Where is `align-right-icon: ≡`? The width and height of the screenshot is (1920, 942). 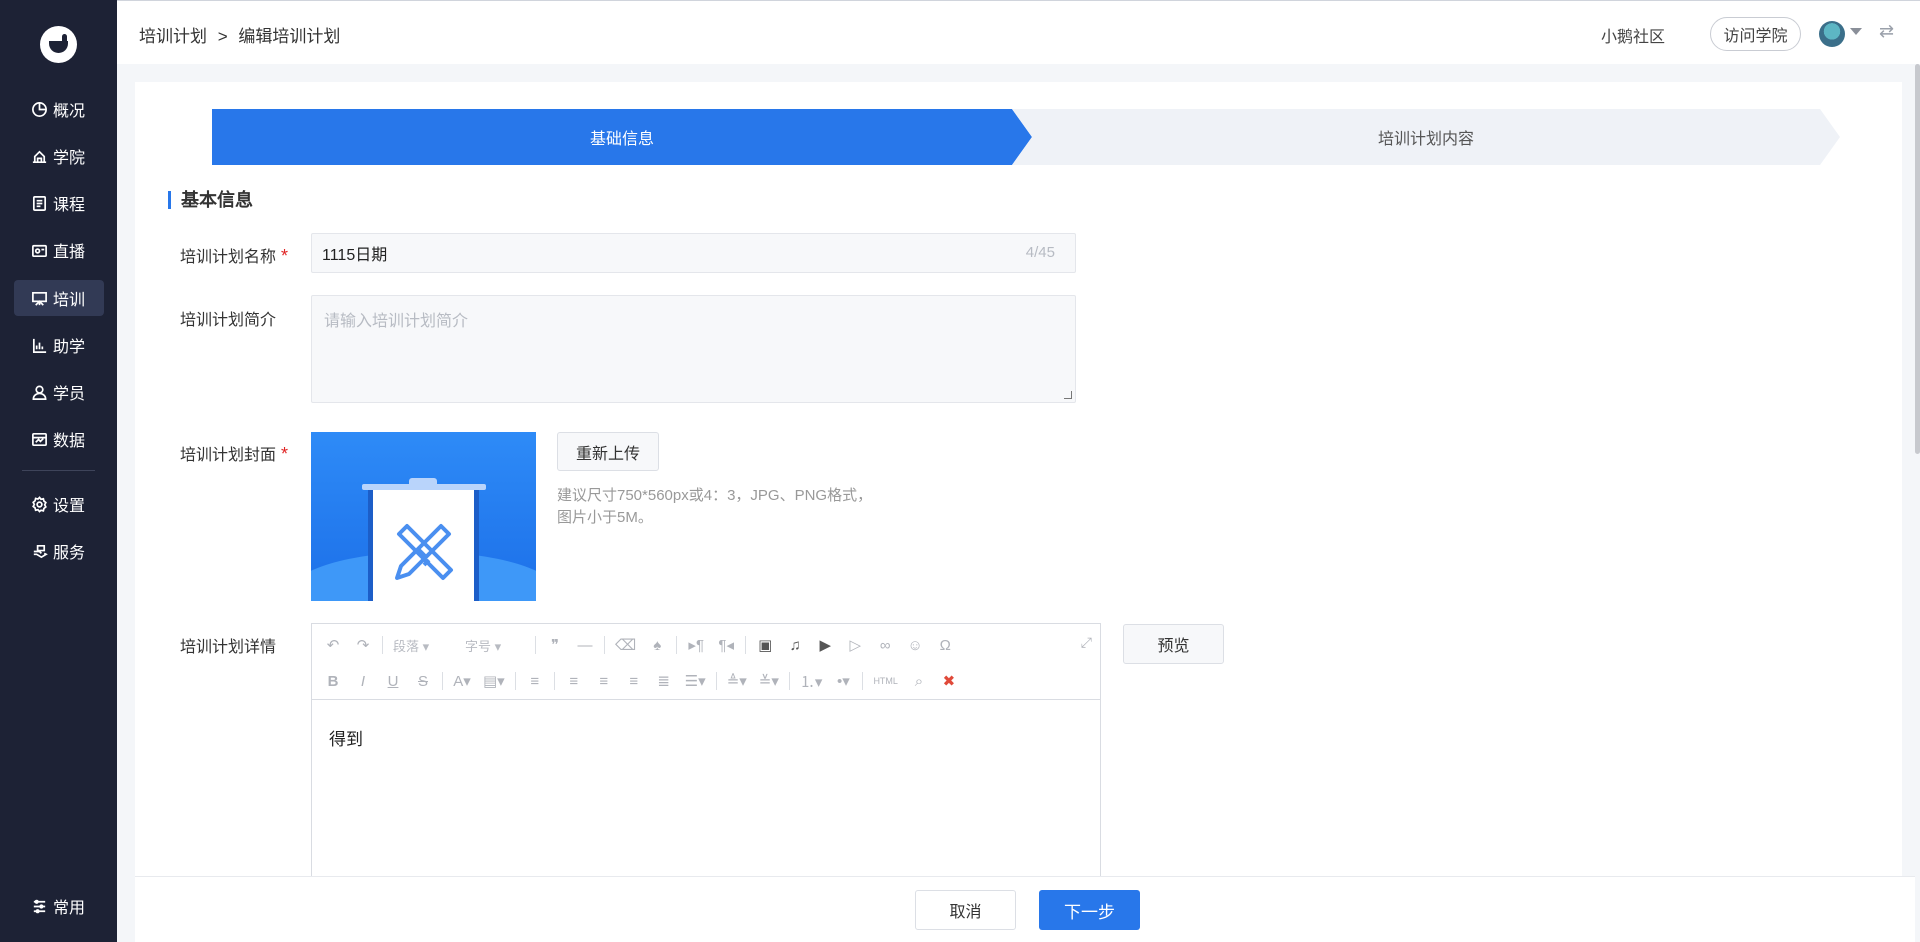 align-right-icon: ≡ is located at coordinates (634, 681).